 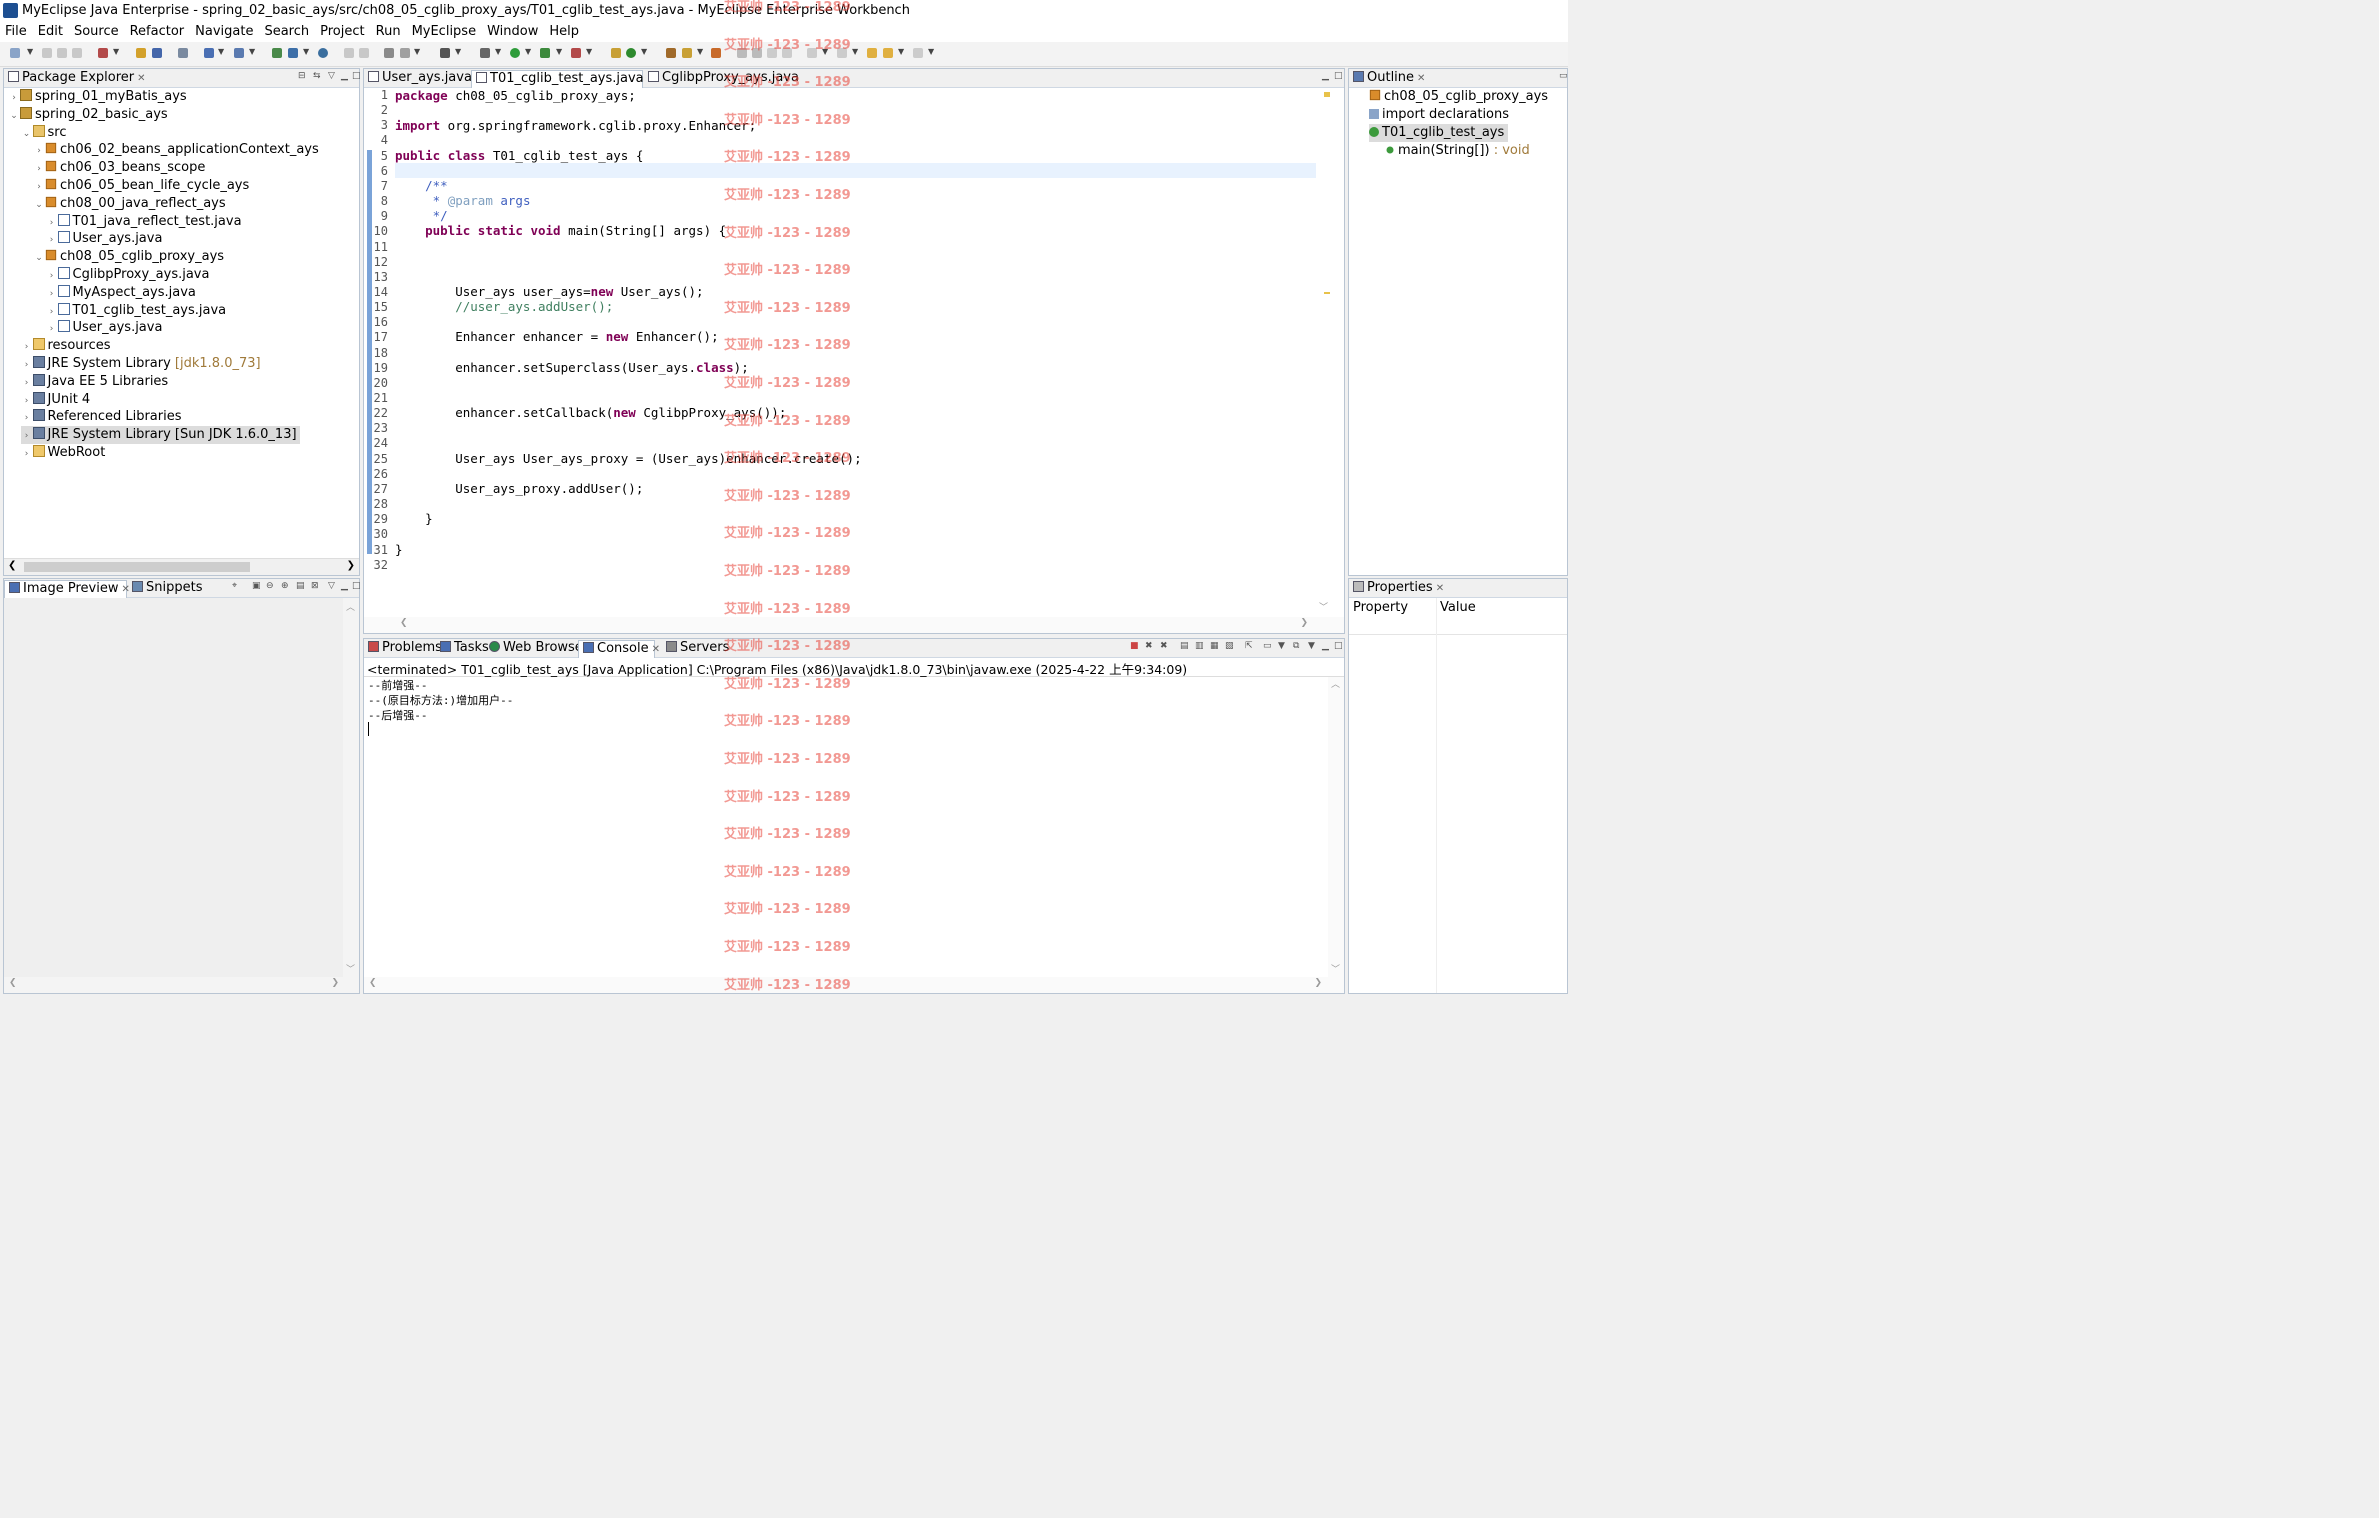 What do you see at coordinates (350, 606) in the screenshot?
I see `scroll-up-icon: ︿` at bounding box center [350, 606].